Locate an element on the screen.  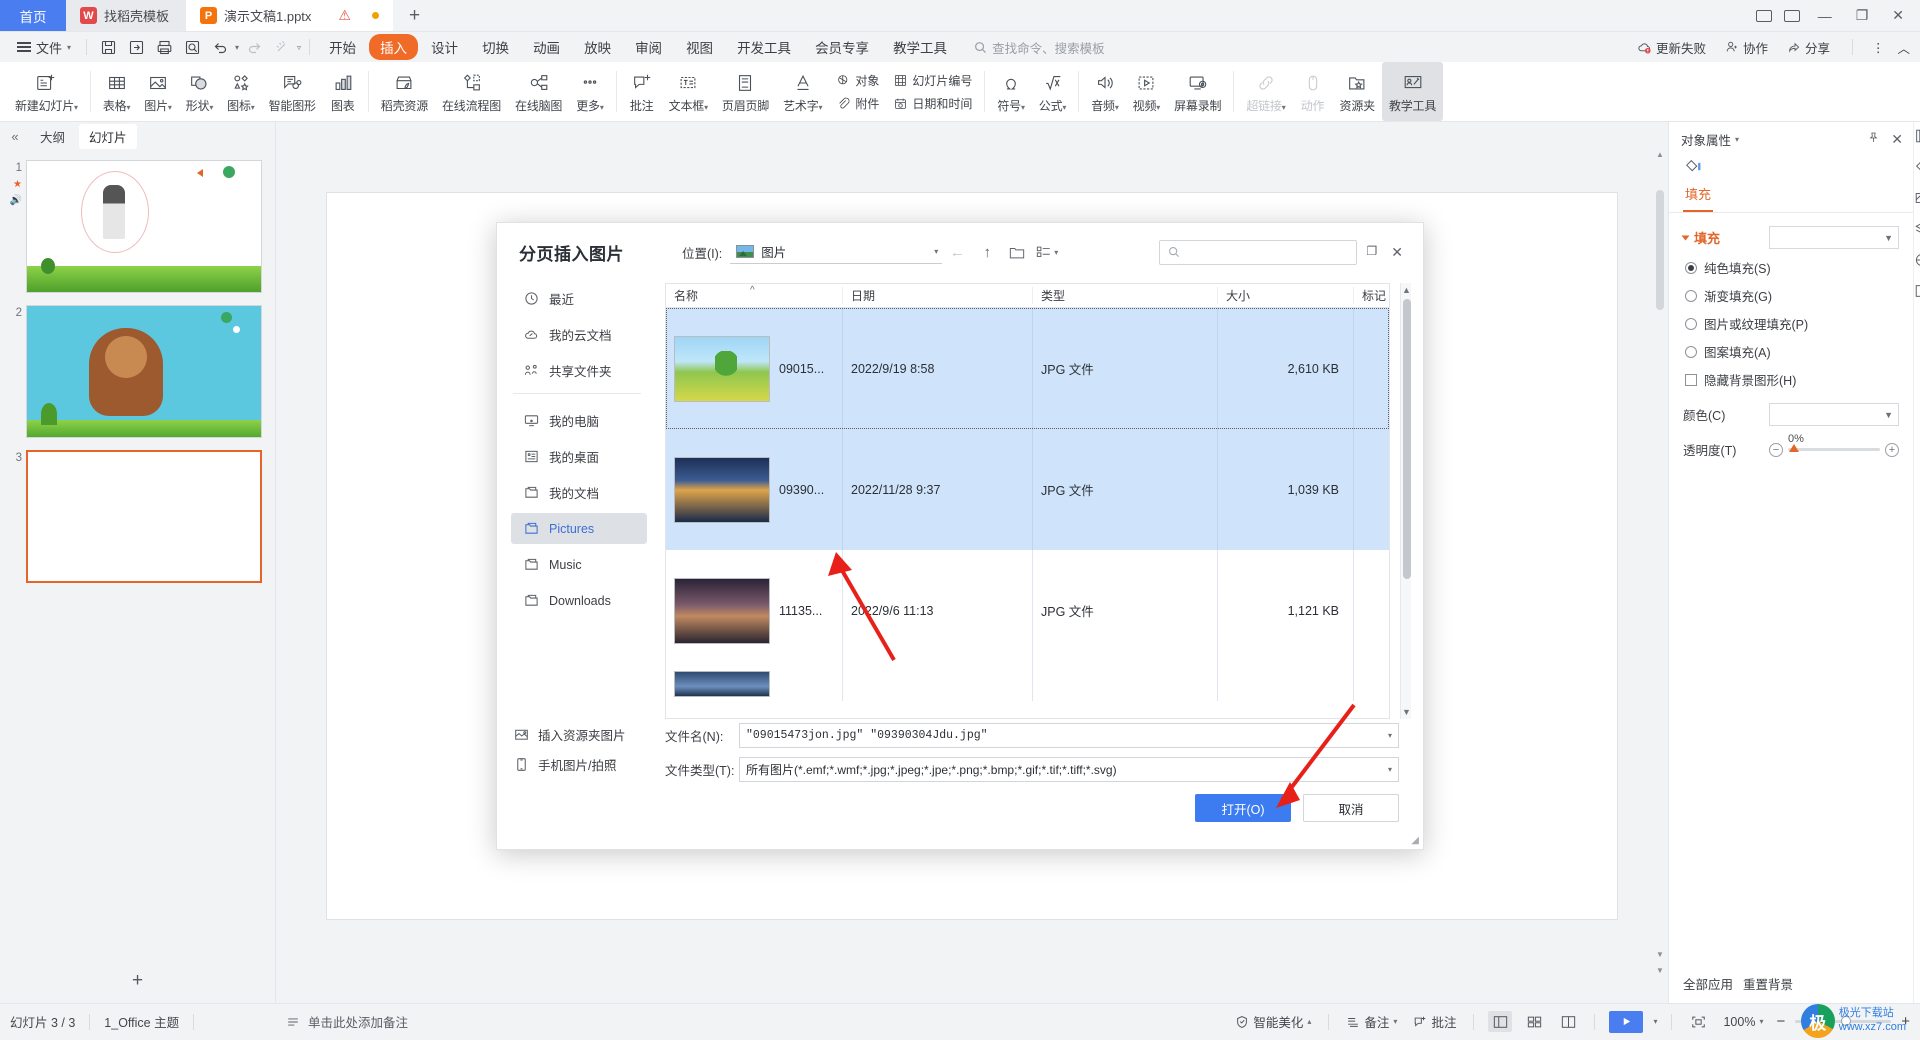
ribbon-tab-review: 审阅 is located at coordinates (648, 47).